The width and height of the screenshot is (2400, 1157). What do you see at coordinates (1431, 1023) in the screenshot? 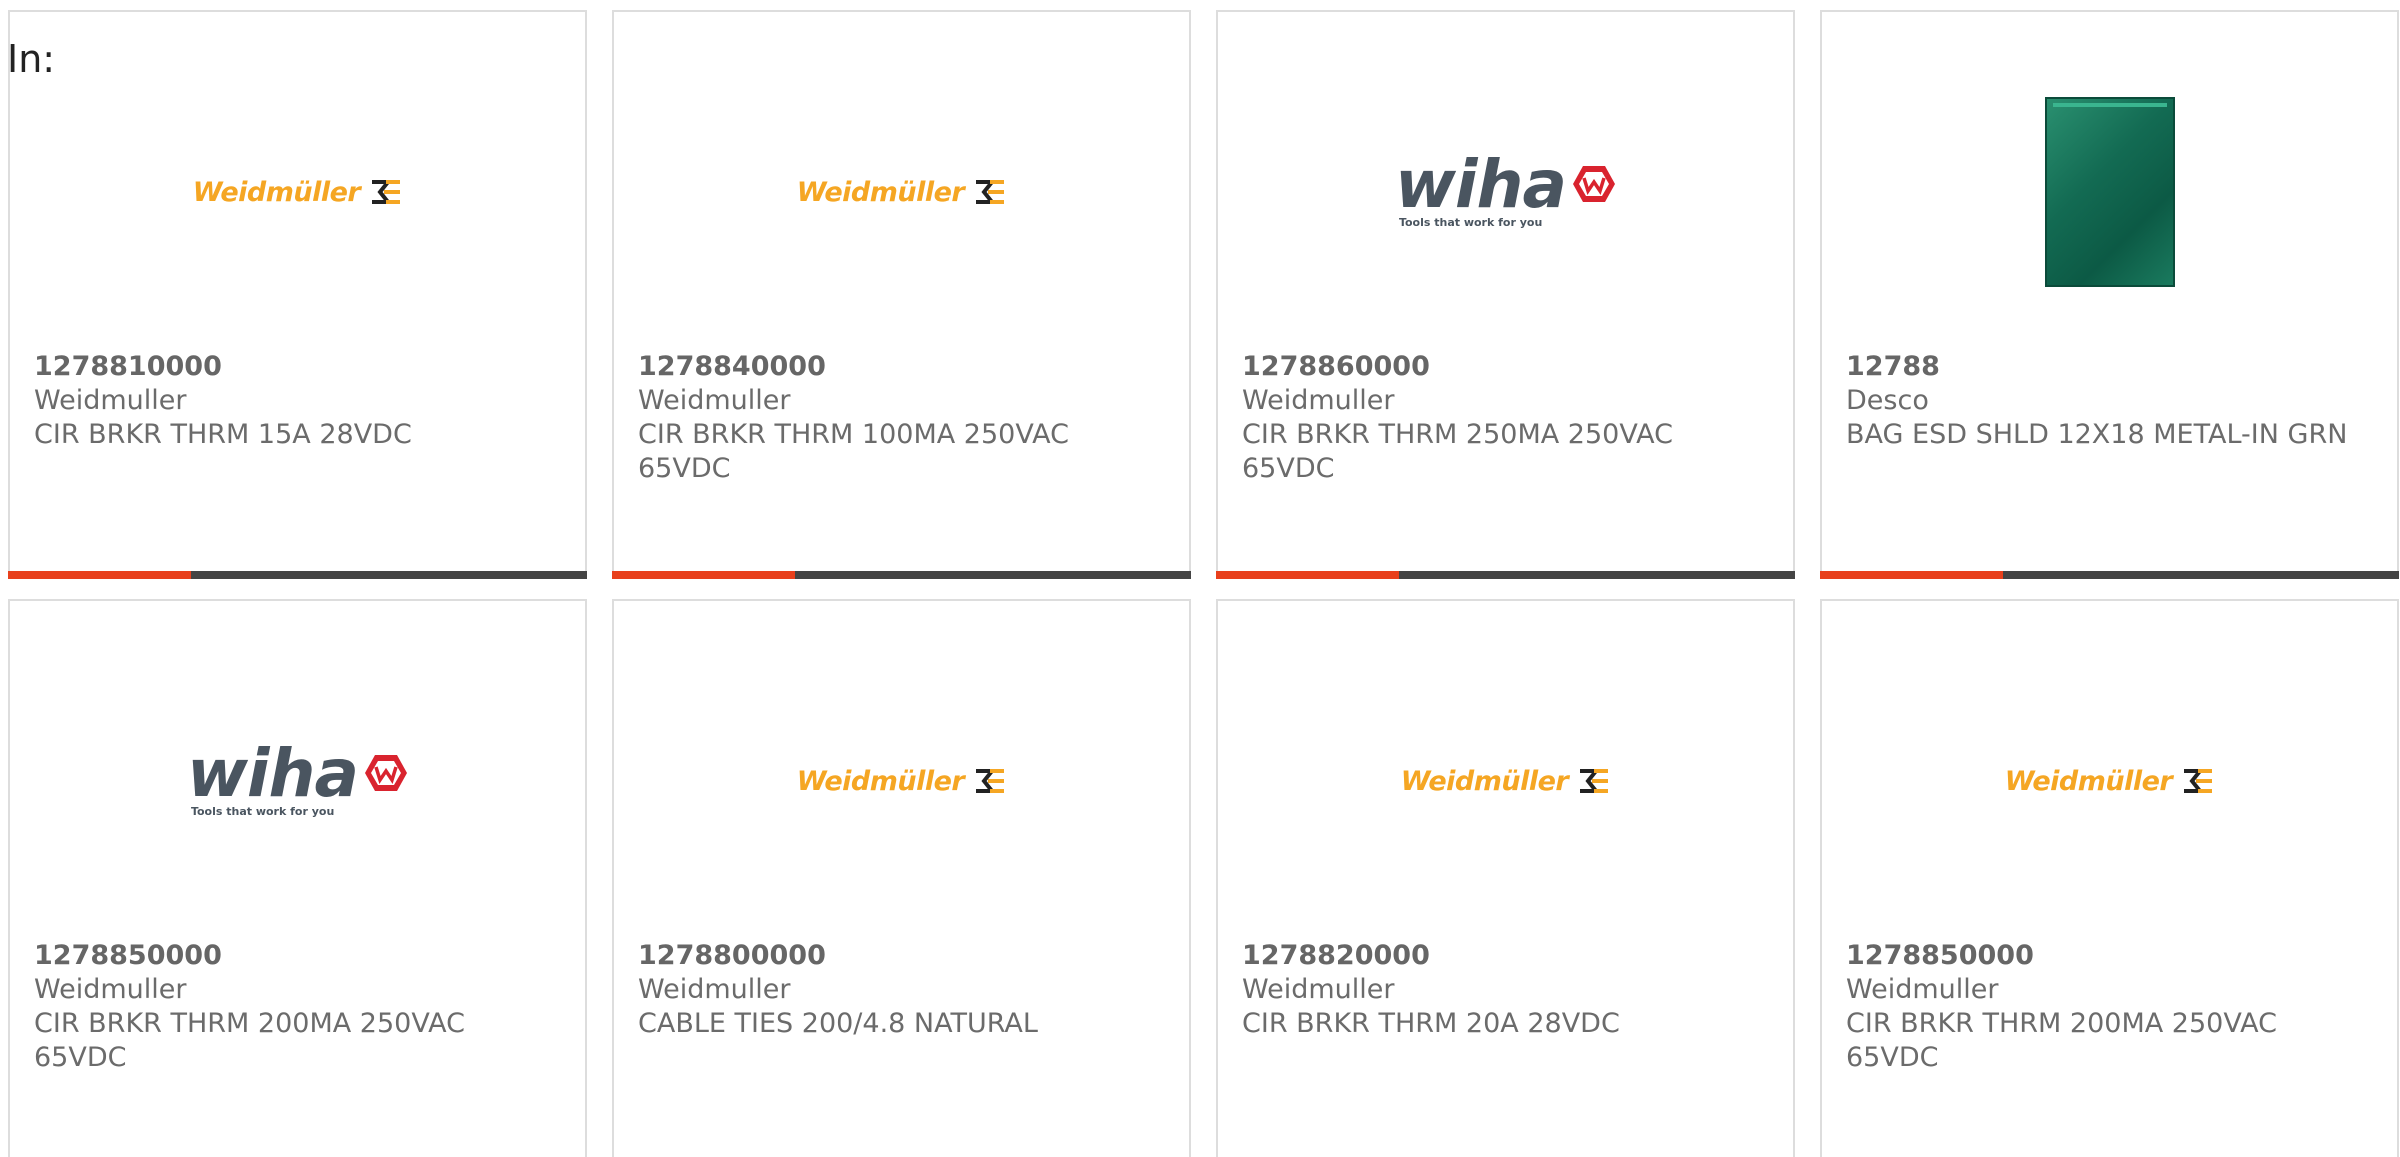
I see `product-description: CIR BRKR THRM 20A 28VDC` at bounding box center [1431, 1023].